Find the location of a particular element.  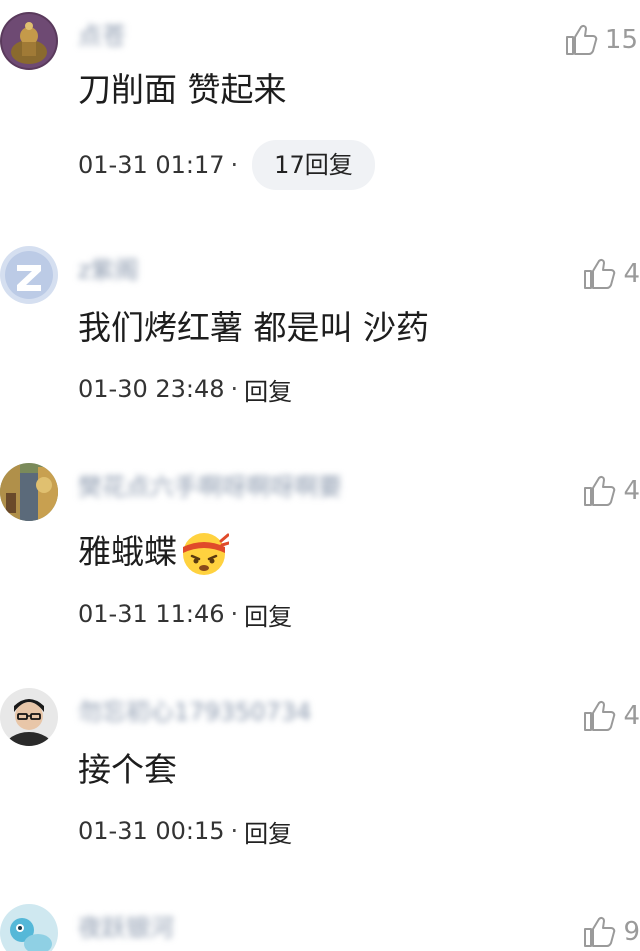

like-count: 9 is located at coordinates (631, 932).